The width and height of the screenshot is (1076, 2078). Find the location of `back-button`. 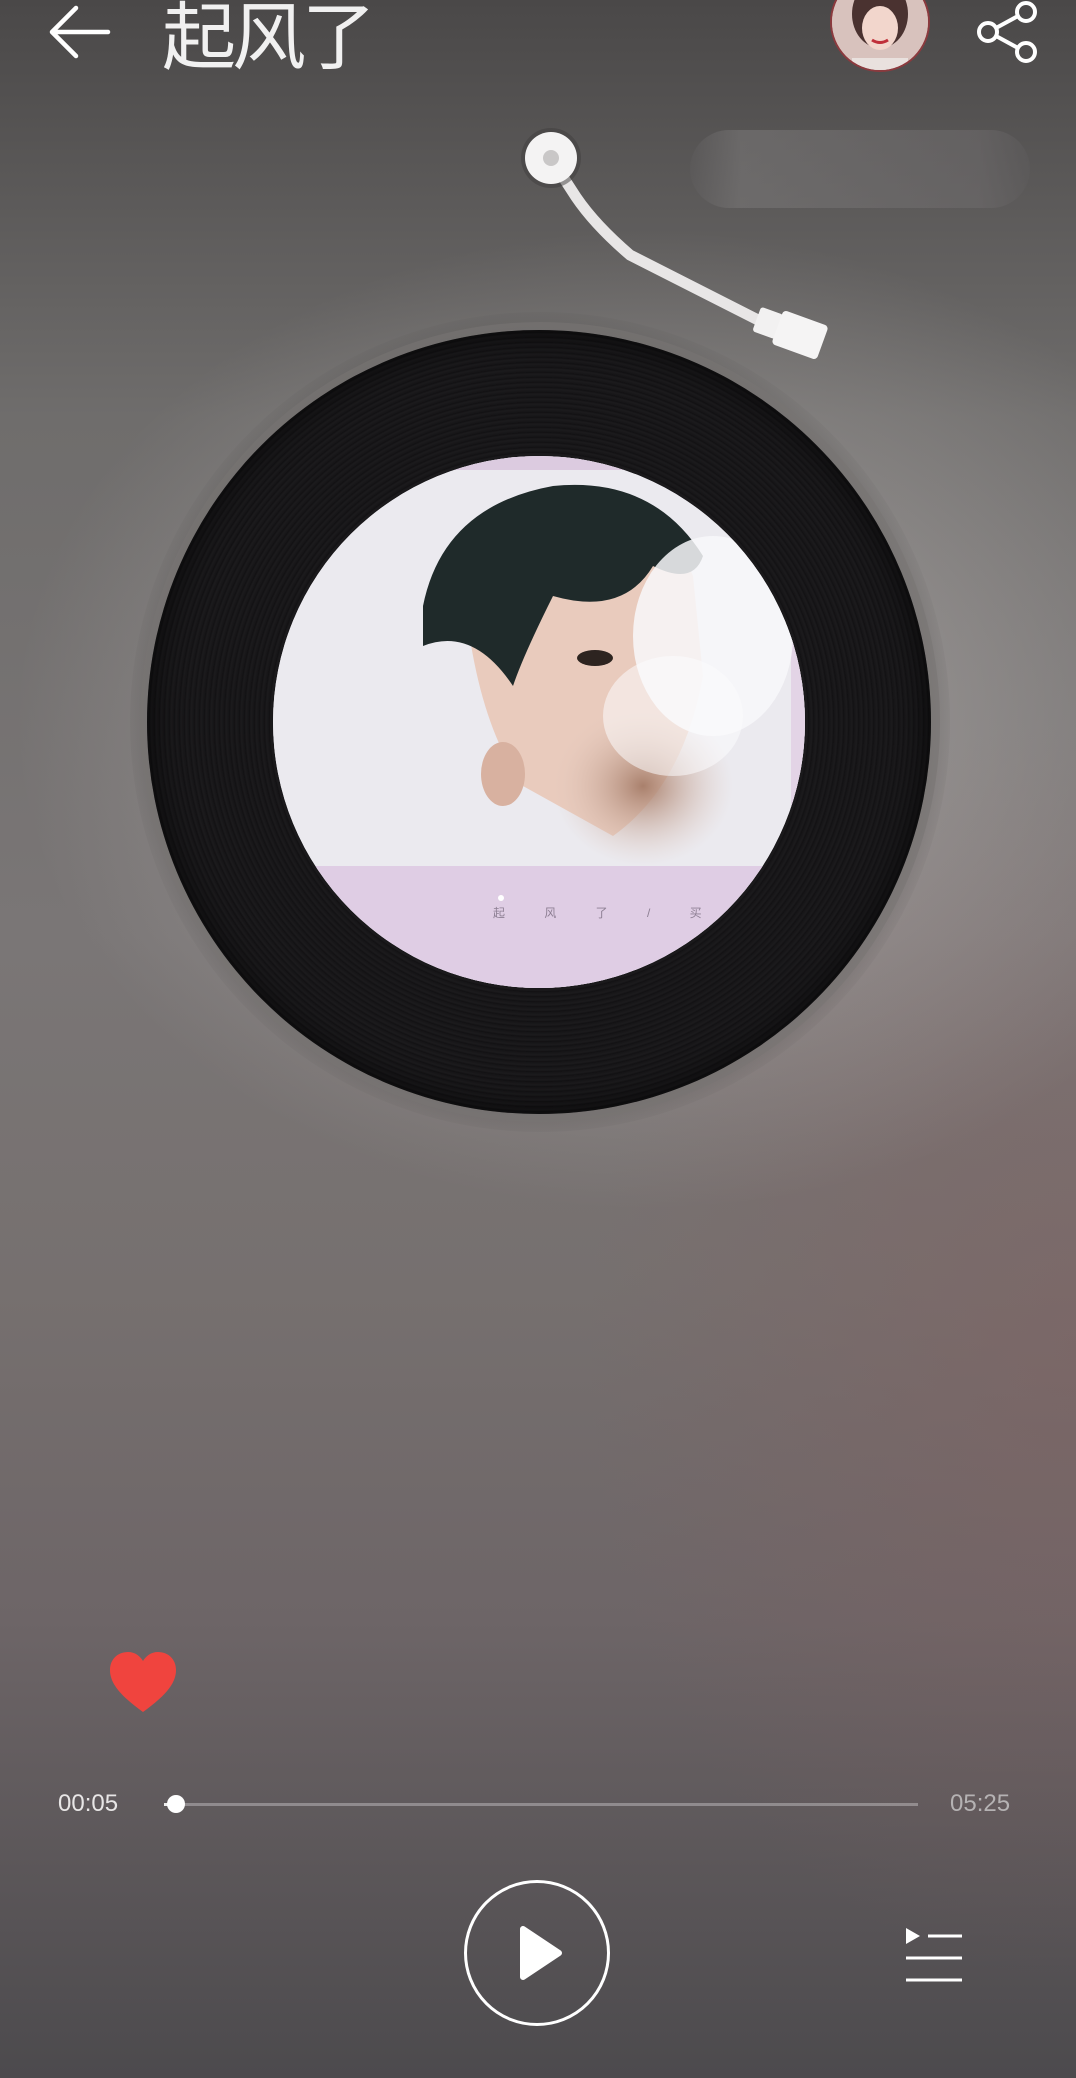

back-button is located at coordinates (85, 35).